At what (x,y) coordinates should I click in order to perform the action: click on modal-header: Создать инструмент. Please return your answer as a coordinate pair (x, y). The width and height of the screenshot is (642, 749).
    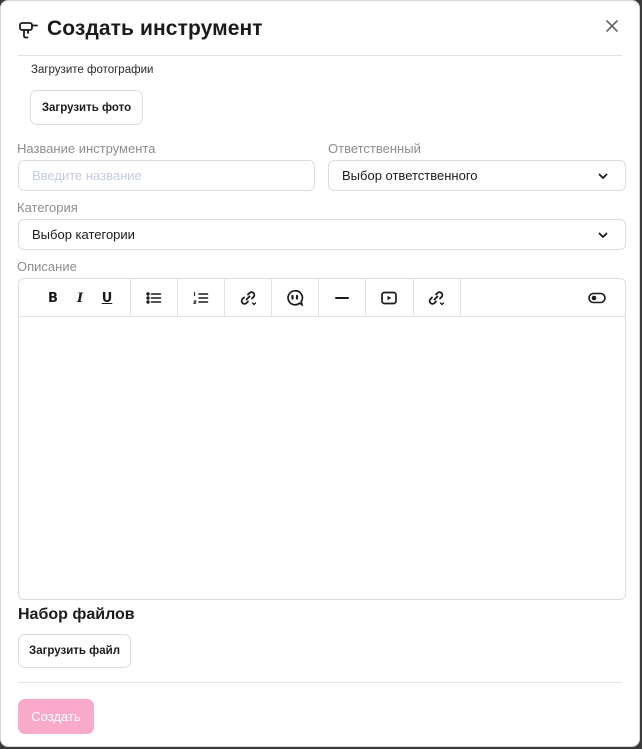
    Looking at the image, I should click on (320, 28).